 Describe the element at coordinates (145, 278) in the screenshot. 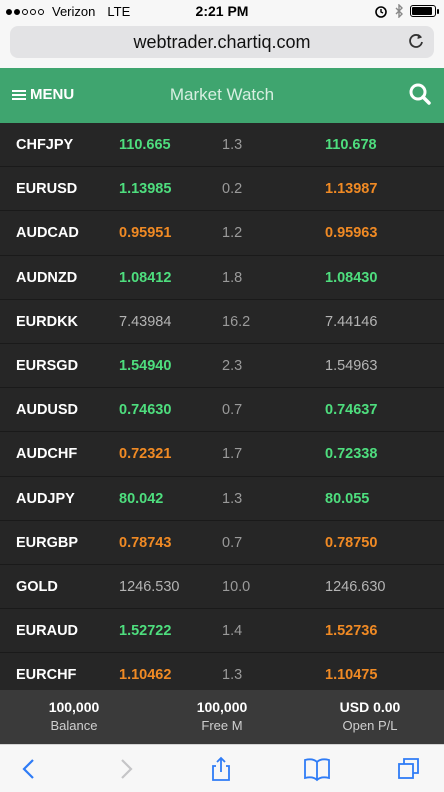

I see `bid-price: 1.08412` at that location.